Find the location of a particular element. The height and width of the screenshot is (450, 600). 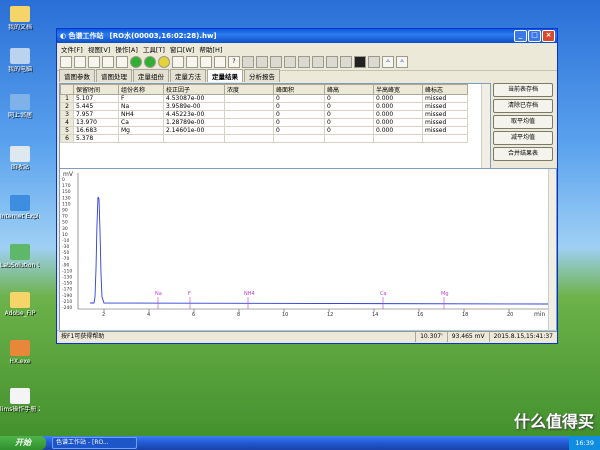

table-cell: 13.970 is located at coordinates (96, 122).